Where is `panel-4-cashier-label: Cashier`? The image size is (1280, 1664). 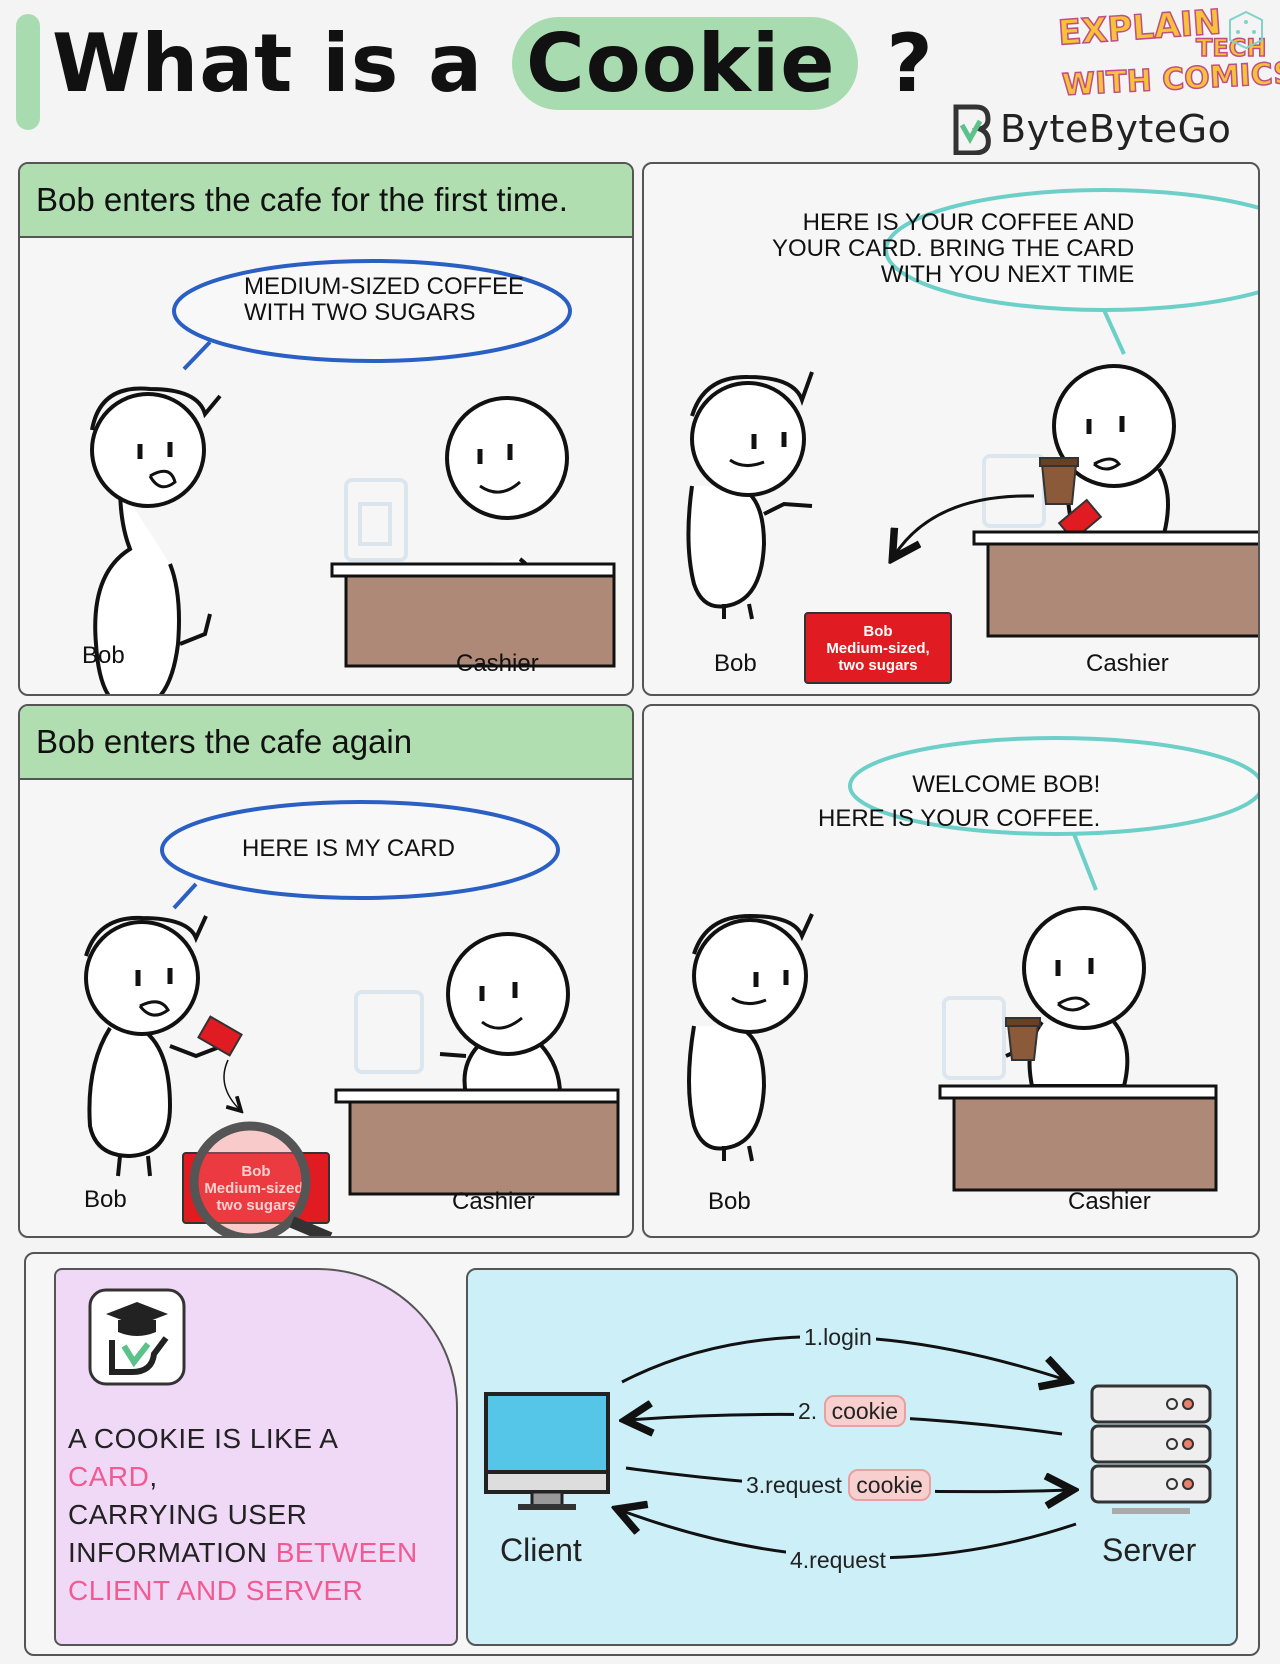
panel-4-cashier-label: Cashier is located at coordinates (1109, 1201).